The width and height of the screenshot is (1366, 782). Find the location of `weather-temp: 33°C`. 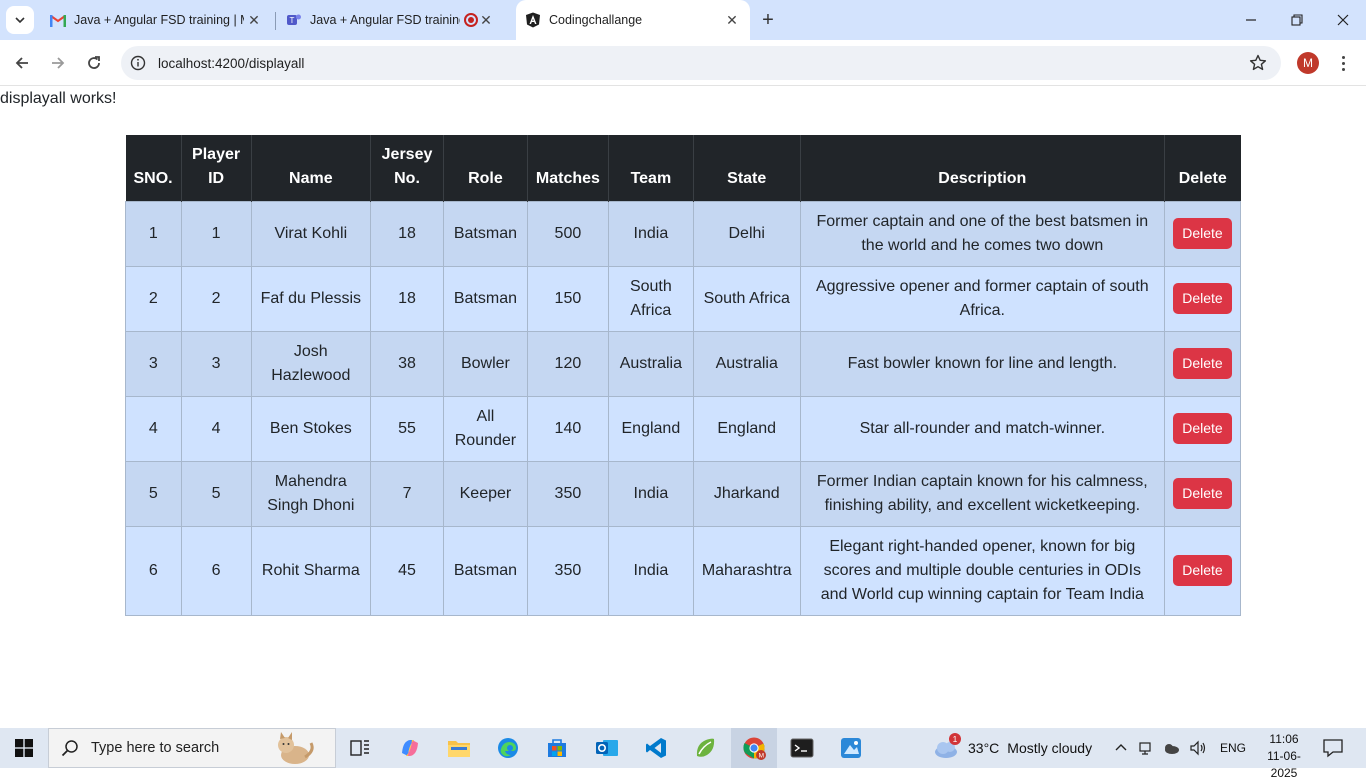

weather-temp: 33°C is located at coordinates (984, 748).